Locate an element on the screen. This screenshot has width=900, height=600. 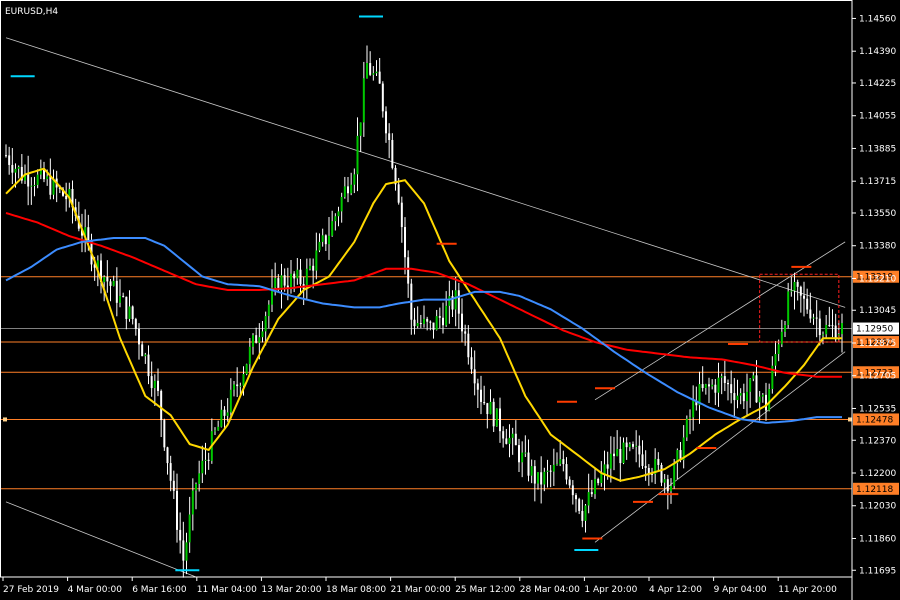
y-tick-label: 1.14390 is located at coordinates (877, 52).